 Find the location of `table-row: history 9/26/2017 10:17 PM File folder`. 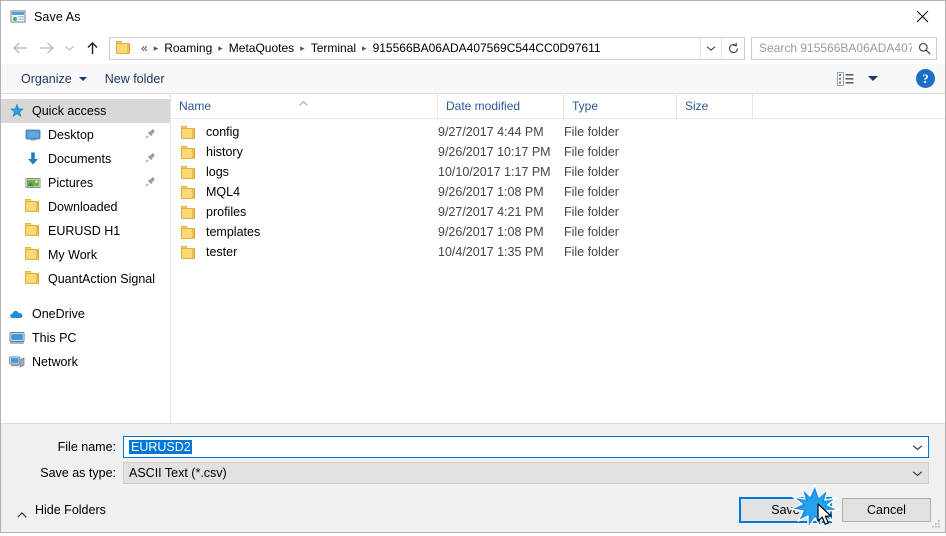

table-row: history 9/26/2017 10:17 PM File folder is located at coordinates (558, 152).